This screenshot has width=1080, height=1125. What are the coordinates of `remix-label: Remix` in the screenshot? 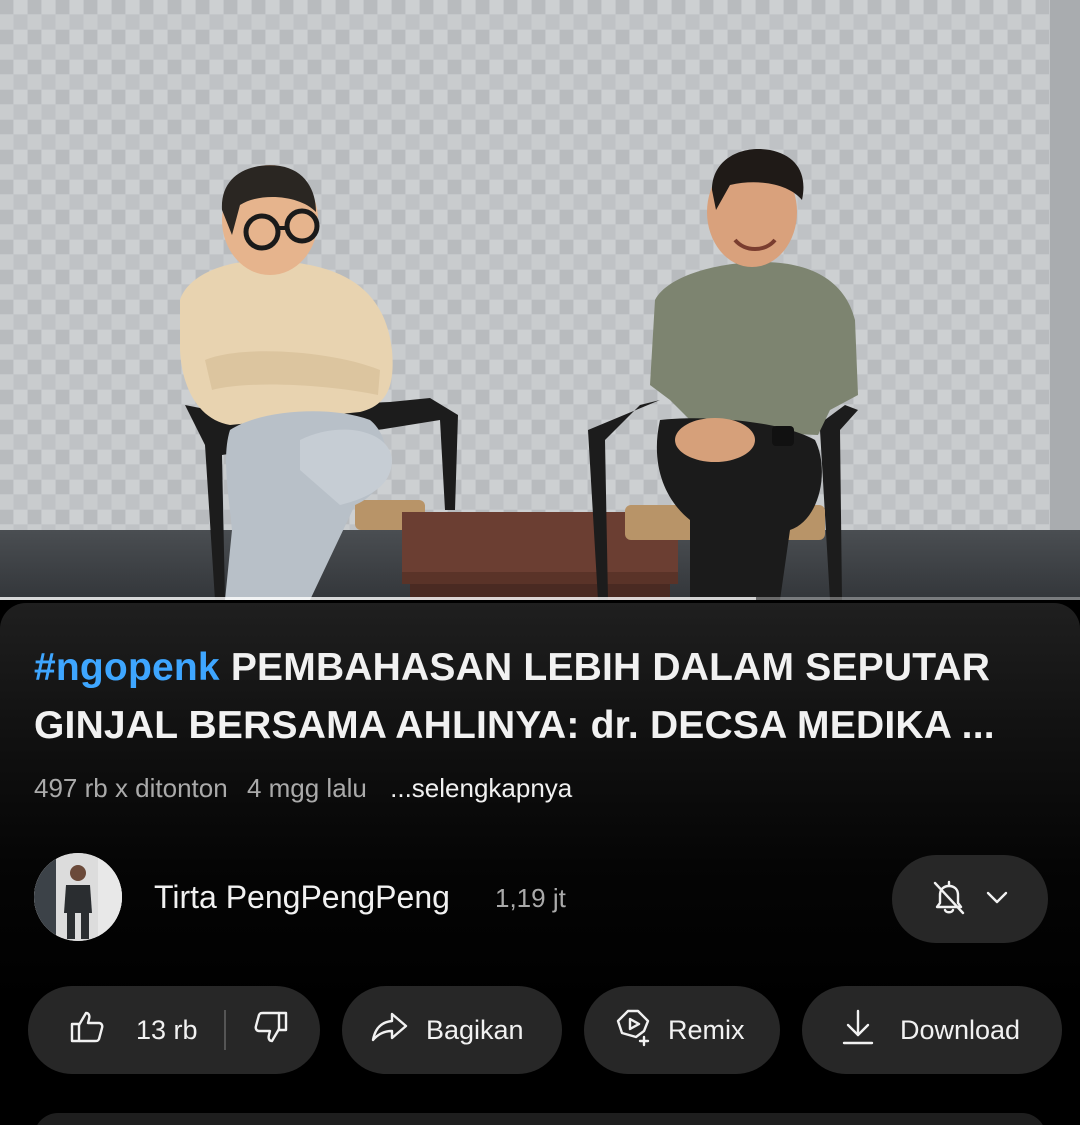 It's located at (706, 1029).